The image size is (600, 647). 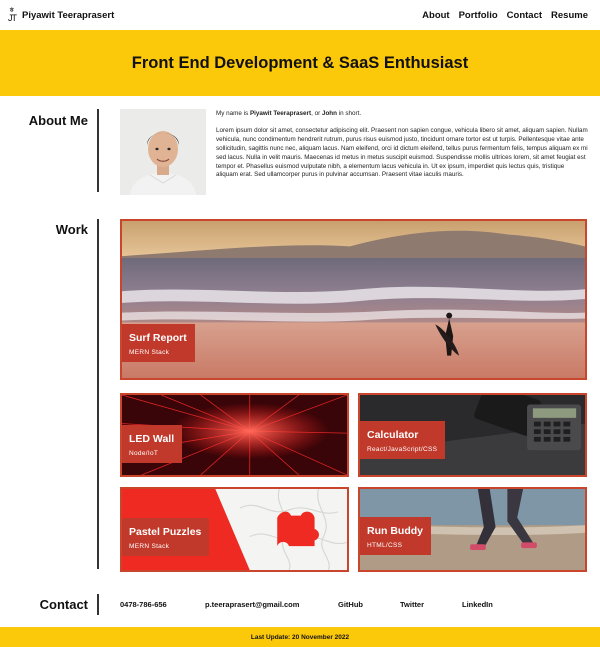 I want to click on last-update-text: Last Update: 20 November 2022, so click(x=300, y=637).